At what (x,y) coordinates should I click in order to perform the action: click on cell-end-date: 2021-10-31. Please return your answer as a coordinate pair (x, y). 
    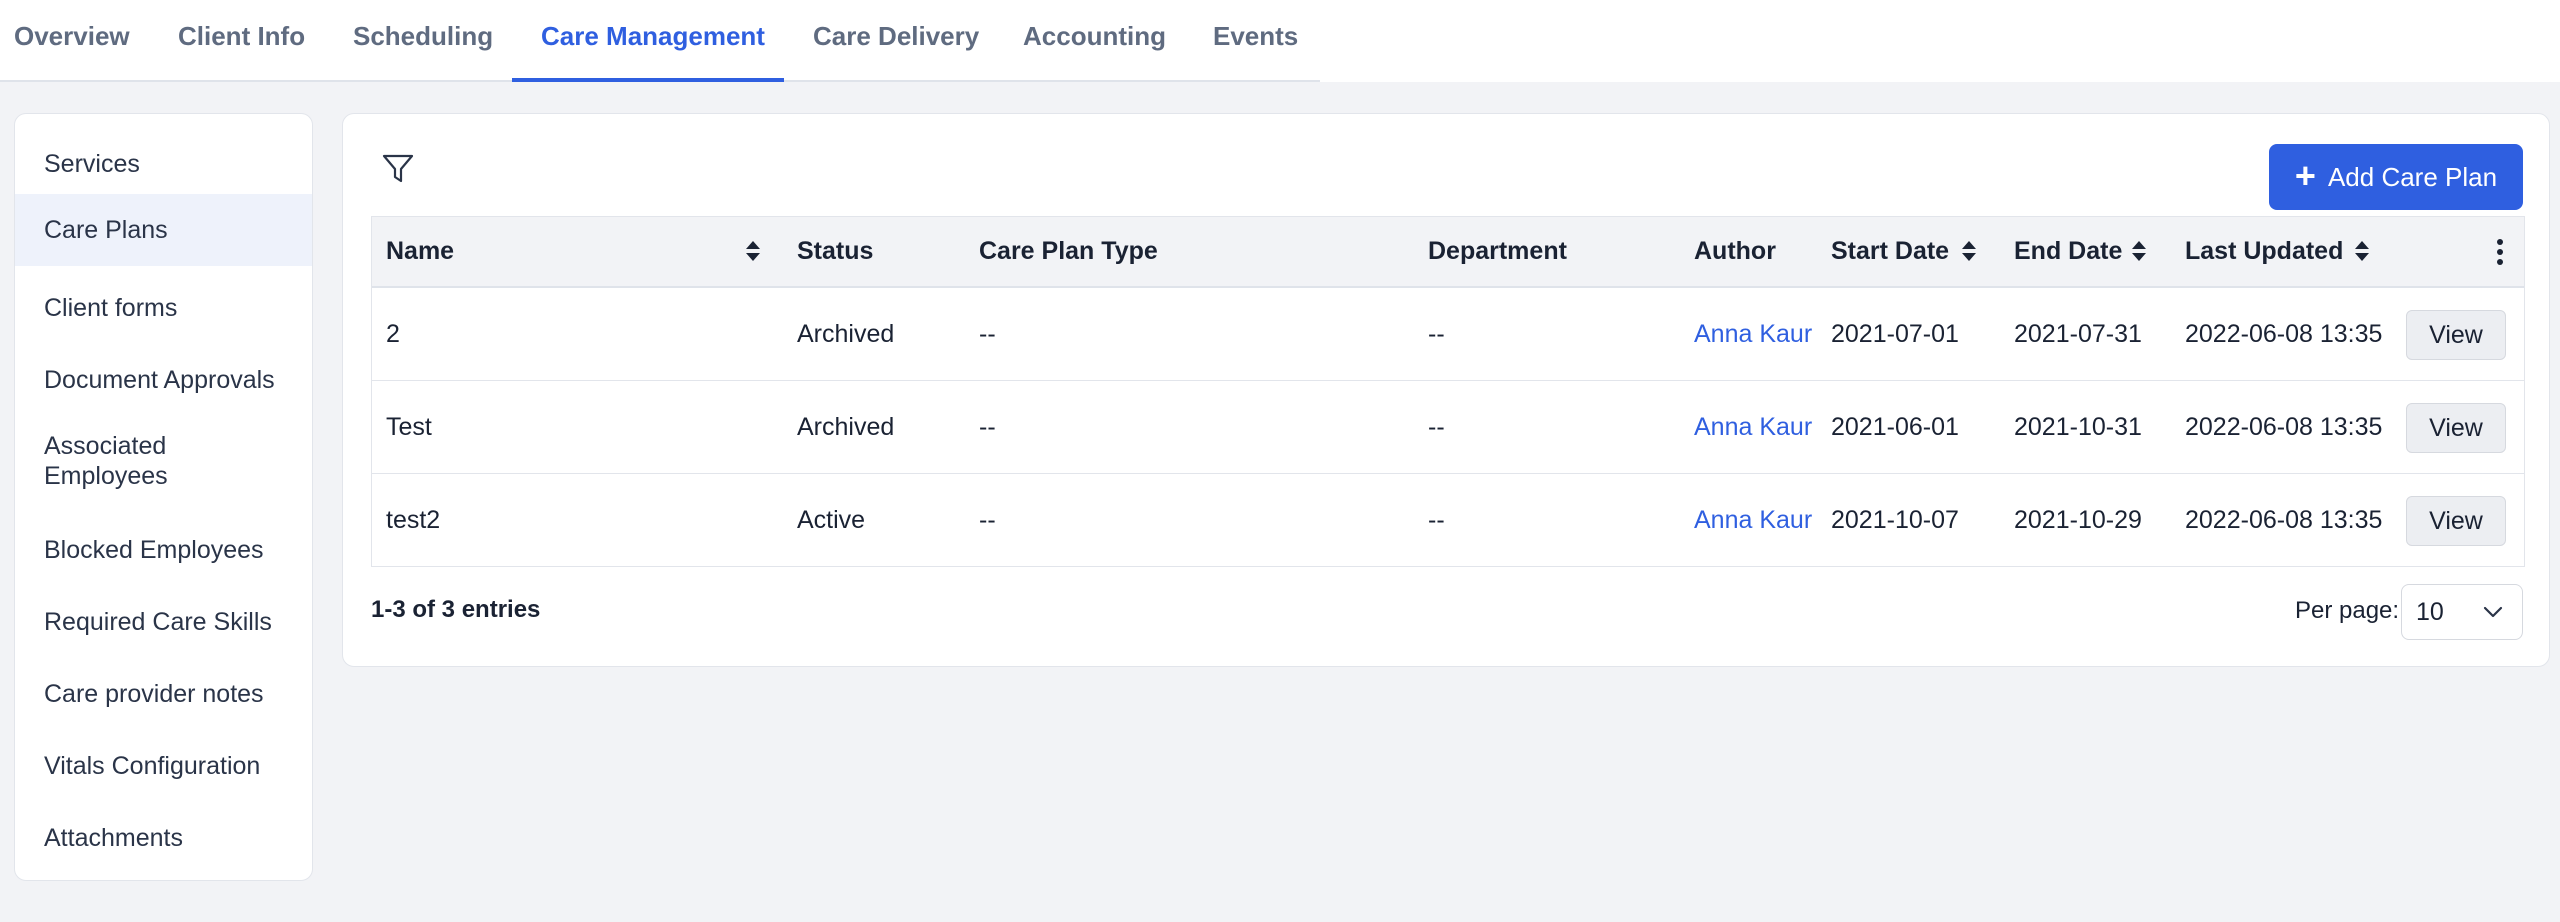
    Looking at the image, I should click on (2078, 427).